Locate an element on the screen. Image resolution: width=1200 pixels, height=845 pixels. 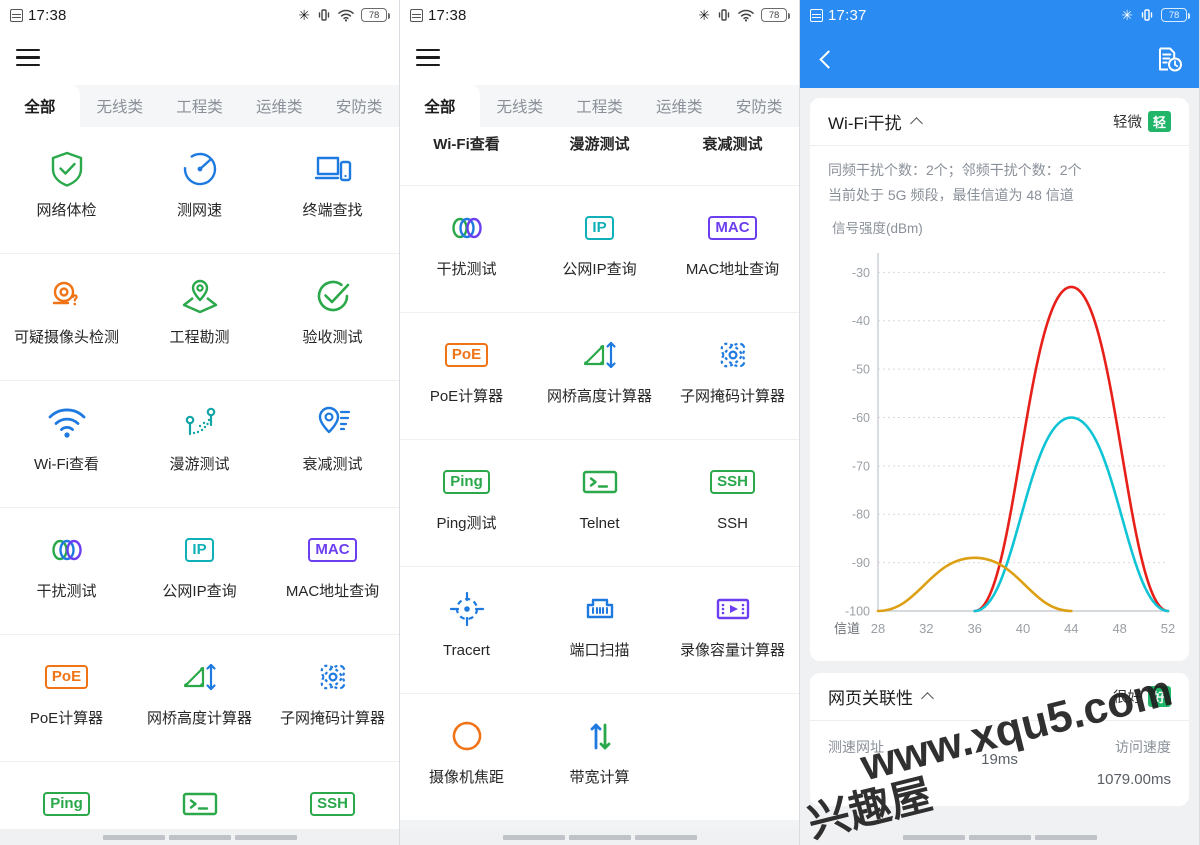
vibrate-icon is located at coordinates (1147, 15).